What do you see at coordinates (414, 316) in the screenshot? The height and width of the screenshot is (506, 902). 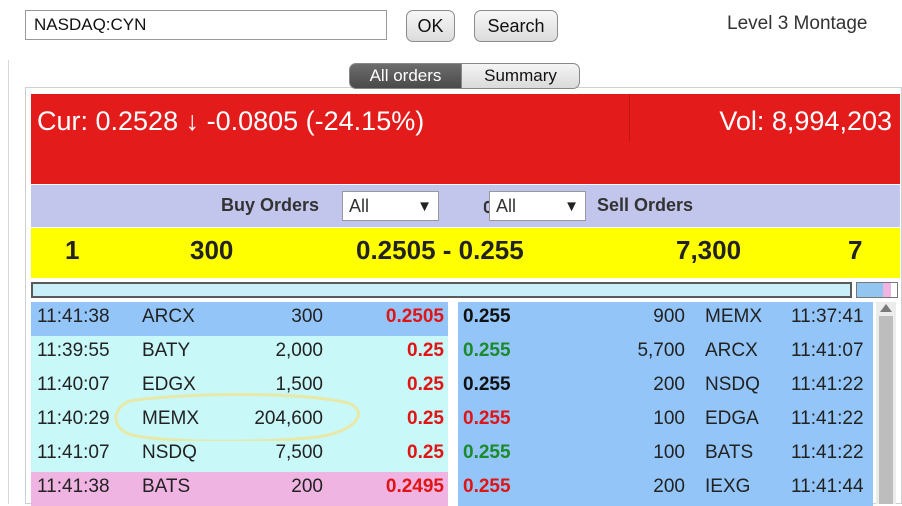 I see `bid-price: 0.2505` at bounding box center [414, 316].